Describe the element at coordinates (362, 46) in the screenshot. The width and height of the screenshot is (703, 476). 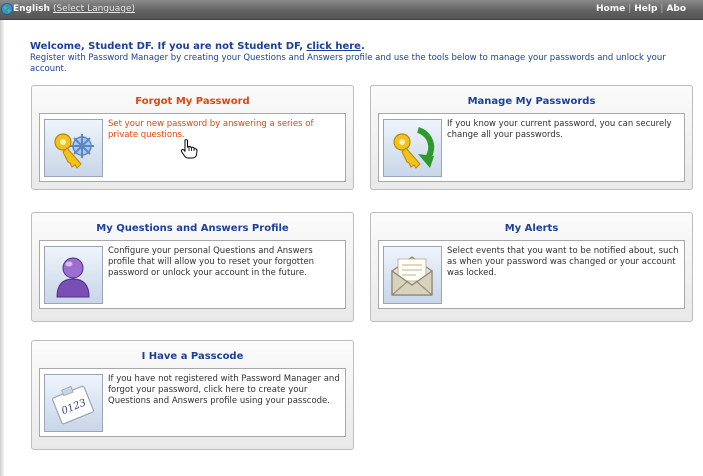
I see `welcome-period: .` at that location.